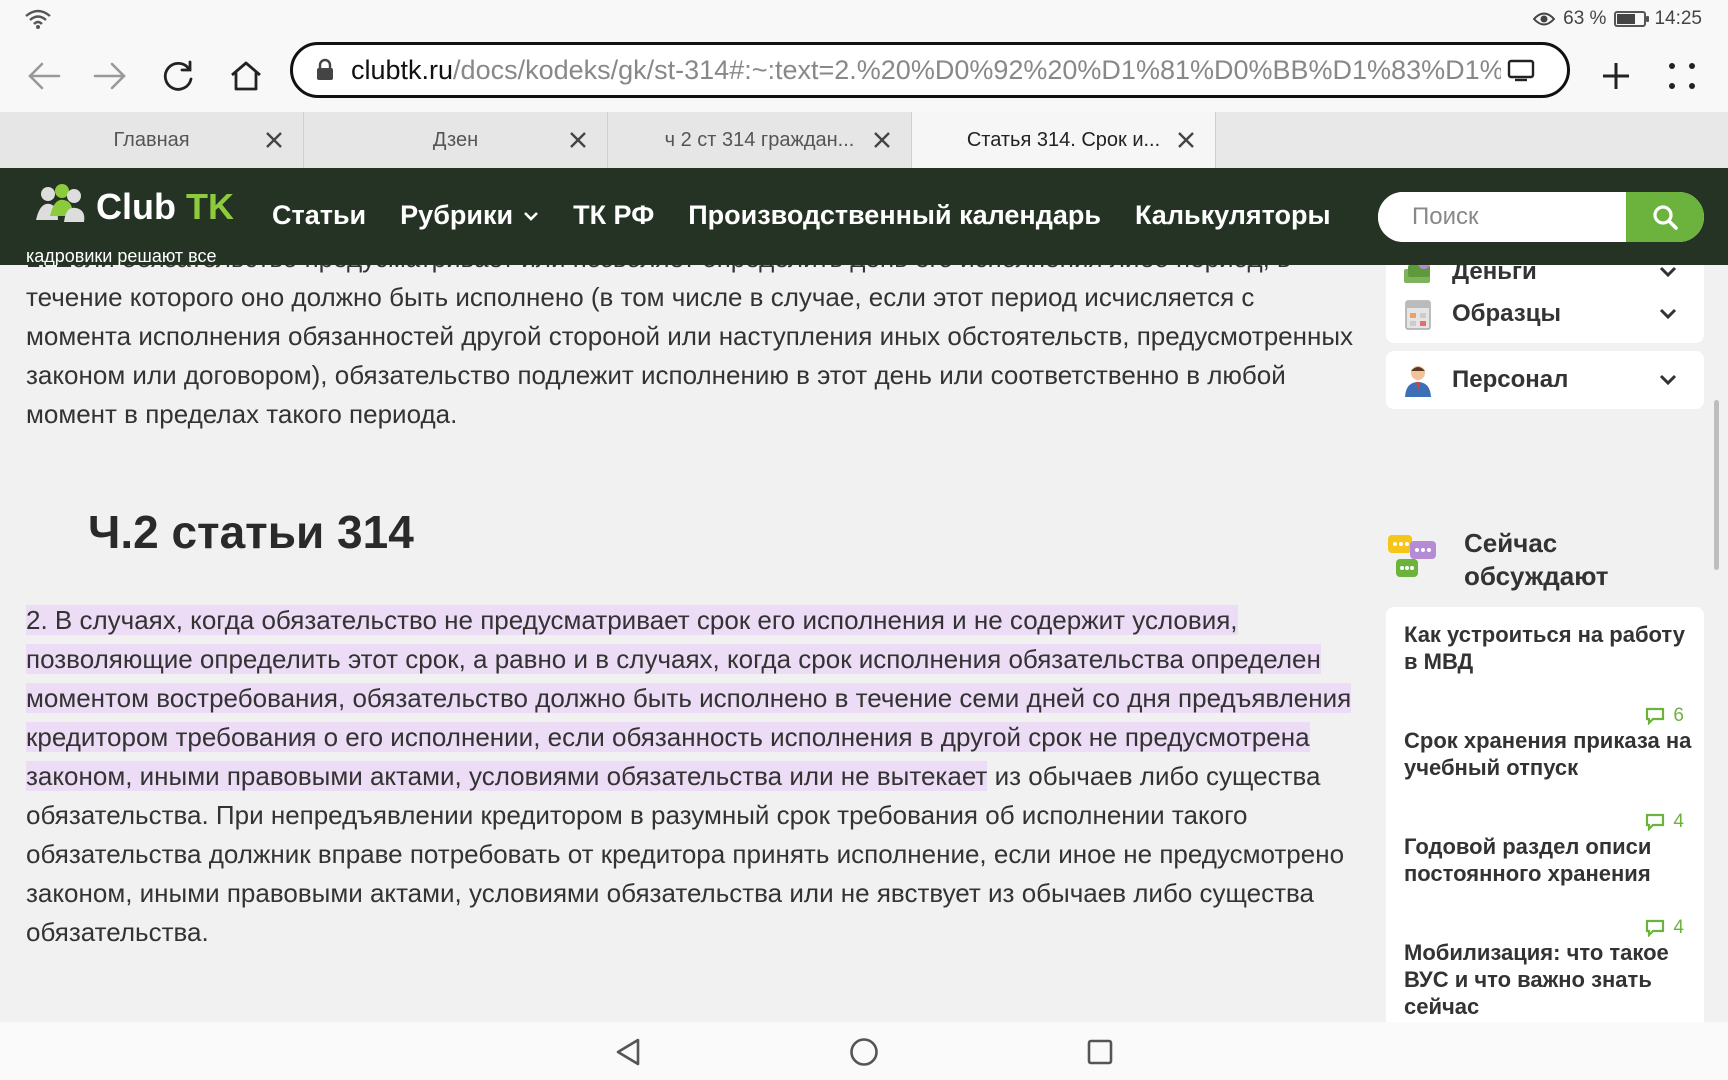 Image resolution: width=1728 pixels, height=1080 pixels. I want to click on home-icon, so click(246, 76).